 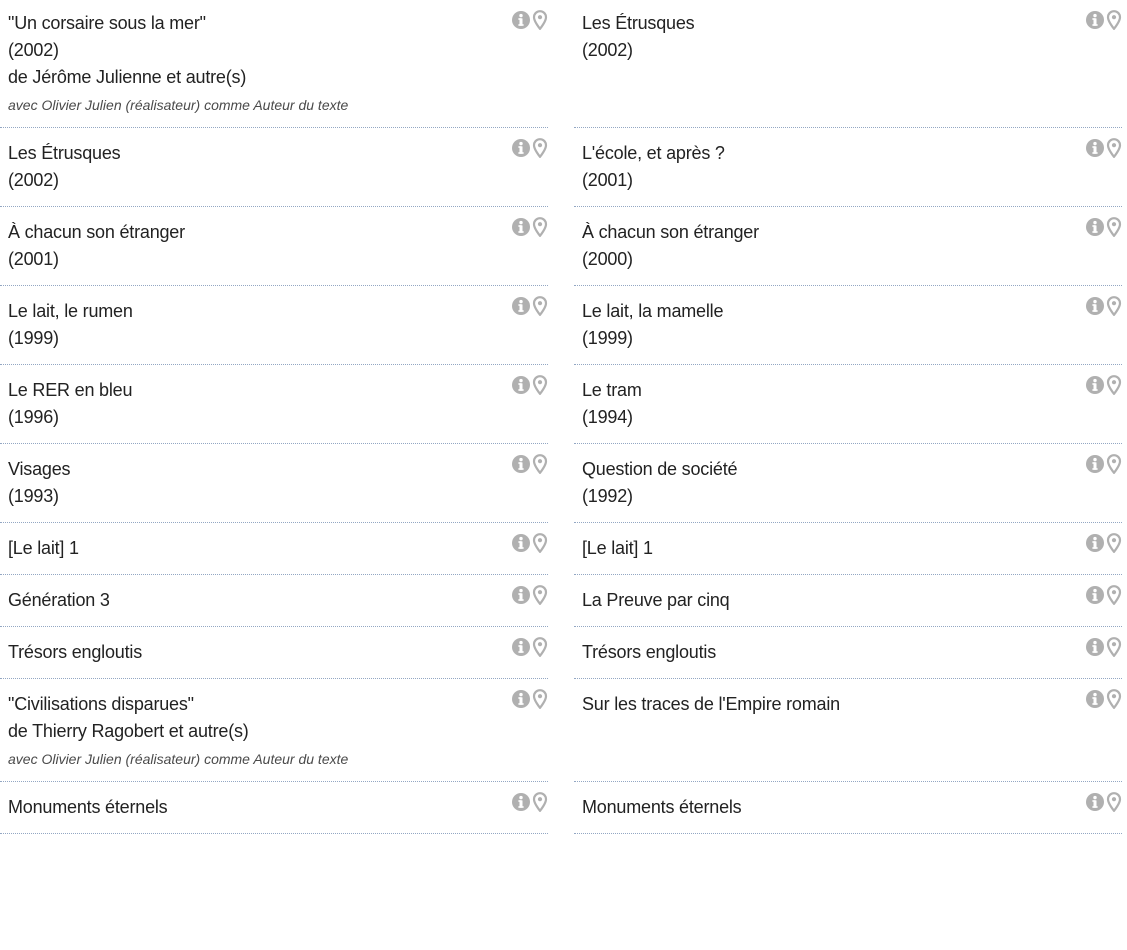 What do you see at coordinates (612, 390) in the screenshot?
I see `item-title: Le tram` at bounding box center [612, 390].